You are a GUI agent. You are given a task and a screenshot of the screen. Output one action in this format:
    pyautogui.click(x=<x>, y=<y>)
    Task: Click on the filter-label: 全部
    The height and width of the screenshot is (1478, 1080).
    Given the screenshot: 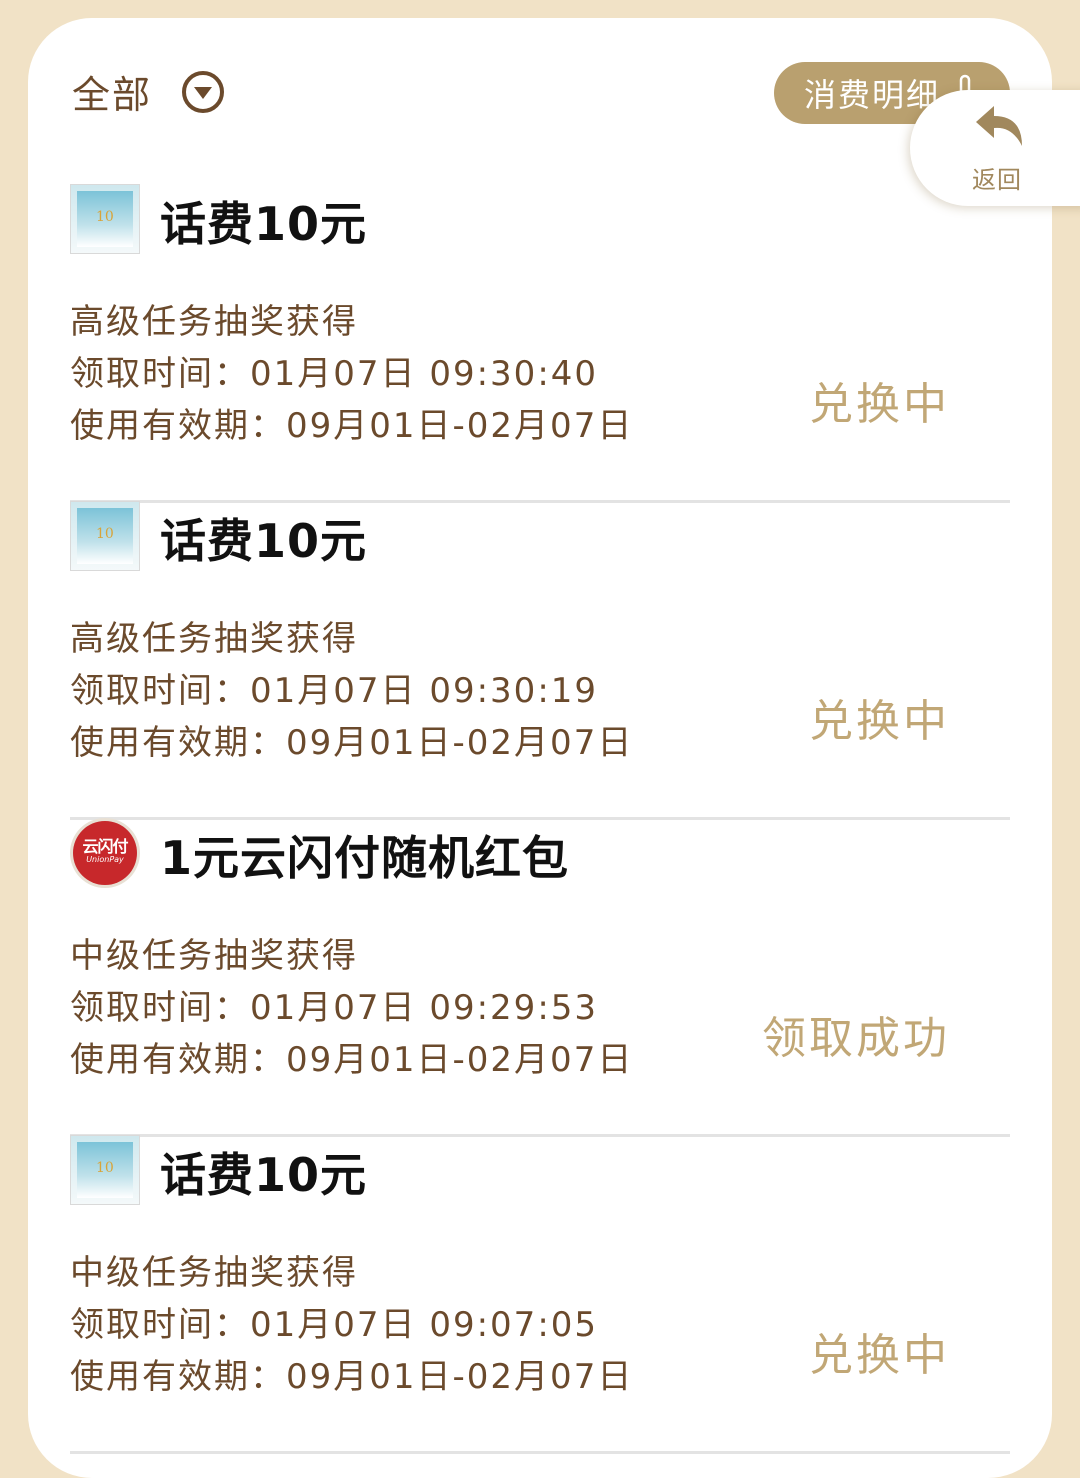 What is the action you would take?
    pyautogui.click(x=112, y=95)
    